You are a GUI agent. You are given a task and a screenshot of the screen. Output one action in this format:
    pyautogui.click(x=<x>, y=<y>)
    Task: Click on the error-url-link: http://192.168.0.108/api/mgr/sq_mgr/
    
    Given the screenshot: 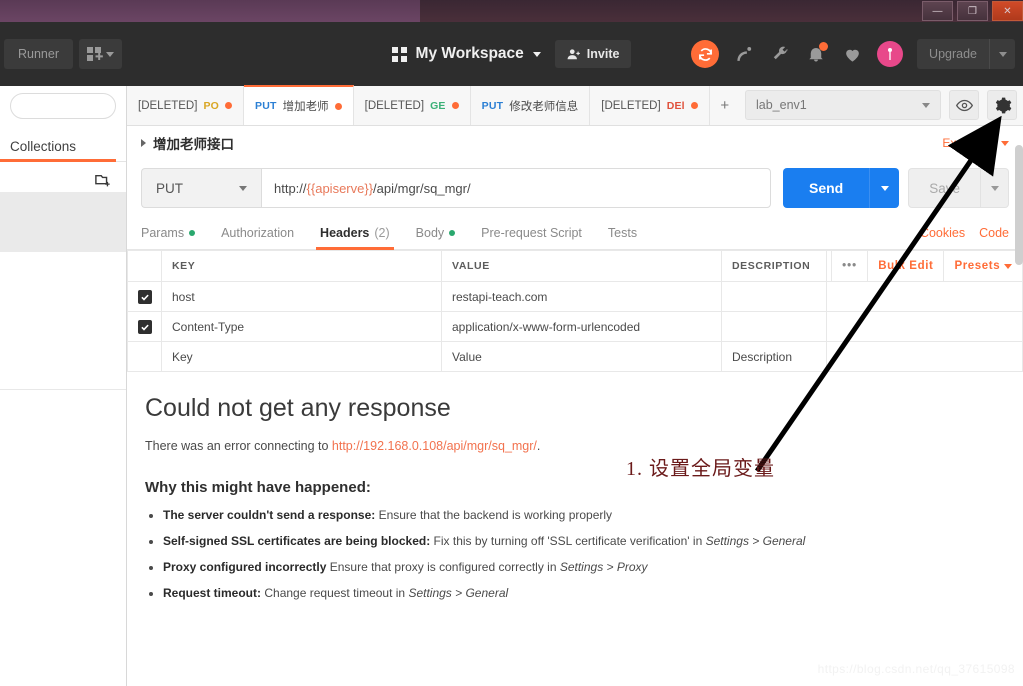 What is the action you would take?
    pyautogui.click(x=434, y=446)
    